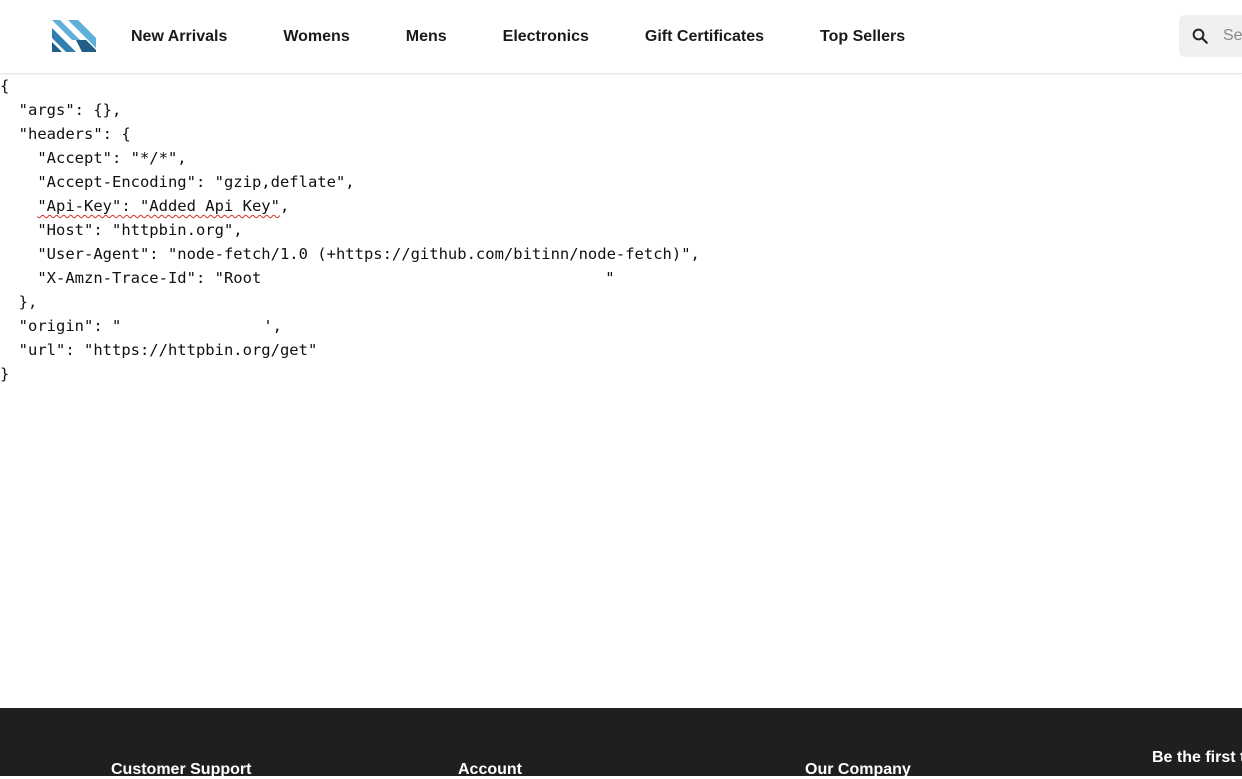 Image resolution: width=1242 pixels, height=779 pixels. I want to click on nav-electronics: Electronics, so click(546, 37).